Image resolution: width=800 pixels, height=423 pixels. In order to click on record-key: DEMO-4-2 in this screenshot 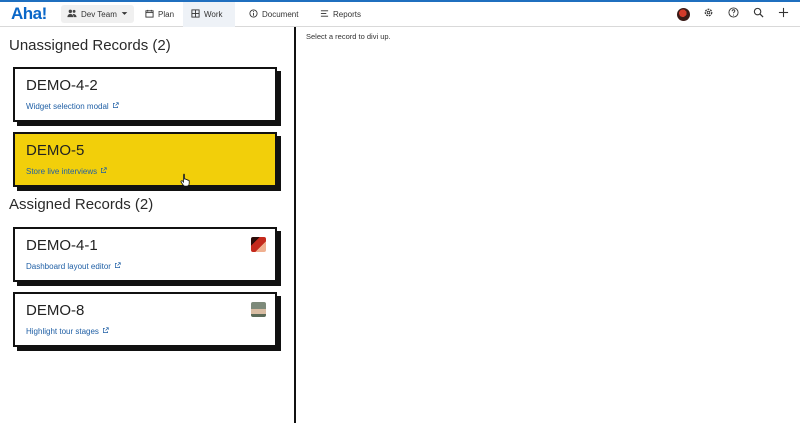, I will do `click(62, 85)`.